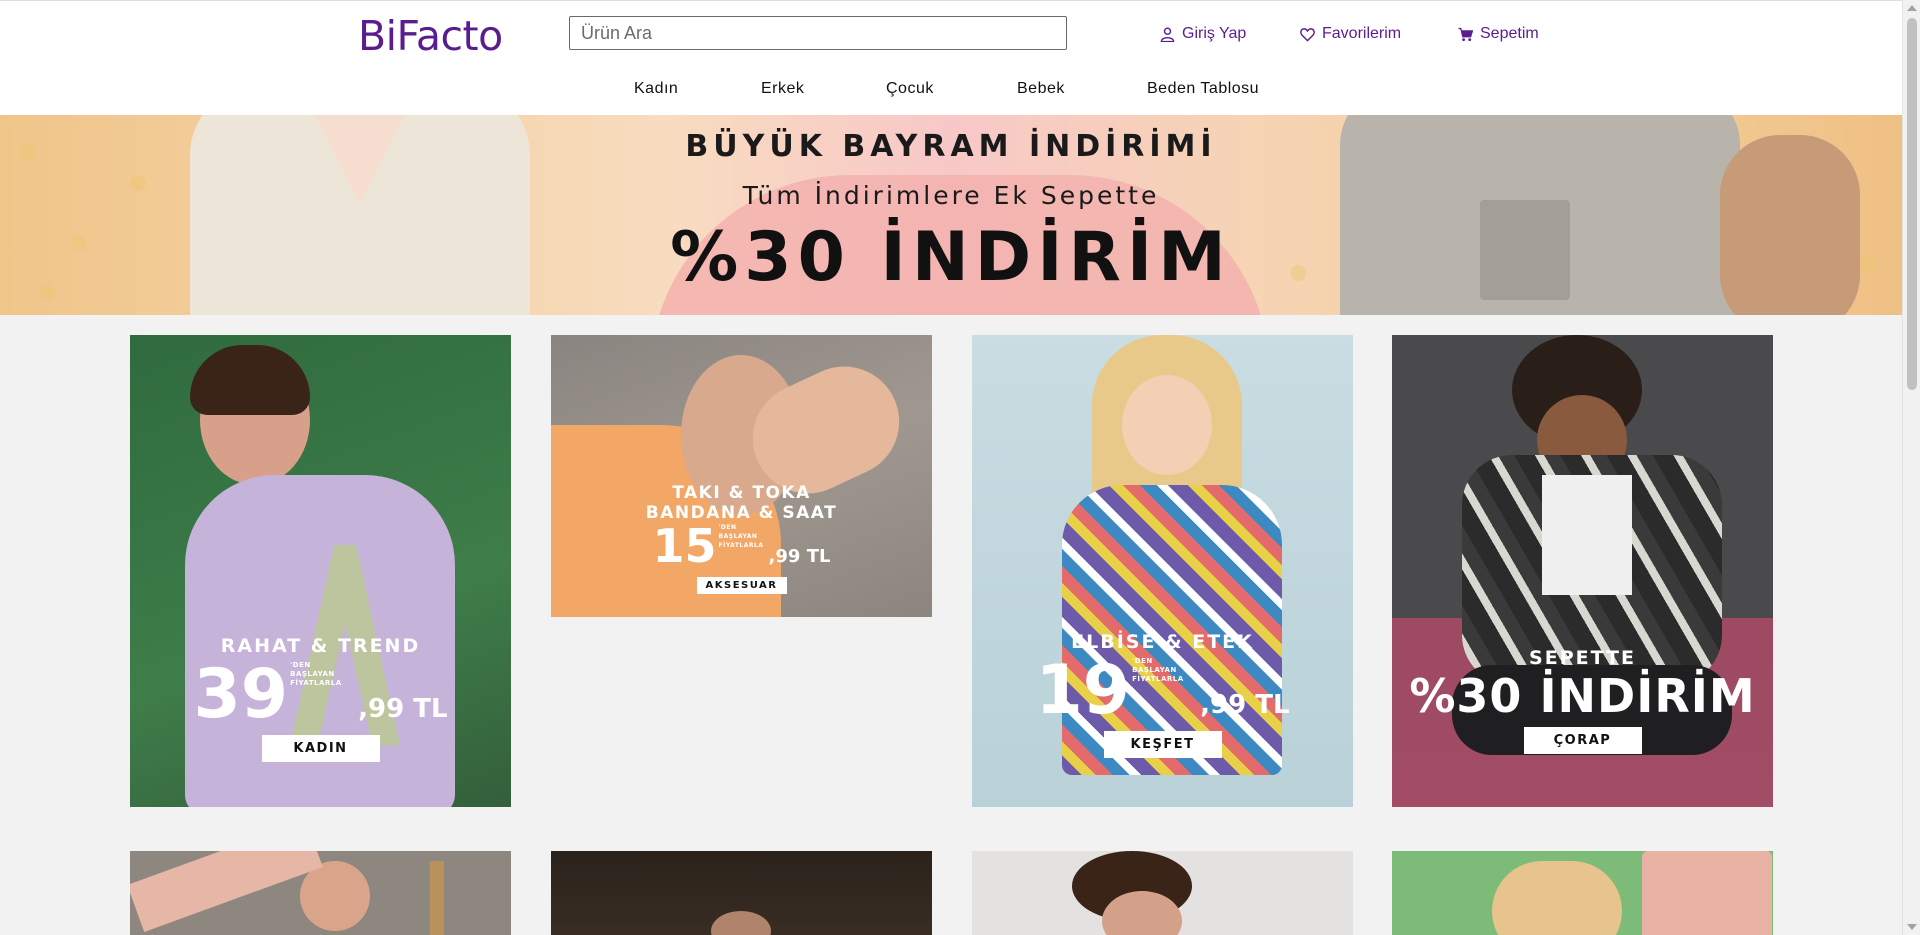 This screenshot has height=935, width=1920. I want to click on nav-item-beden-tablosu: Beden Tablosu, so click(1203, 89).